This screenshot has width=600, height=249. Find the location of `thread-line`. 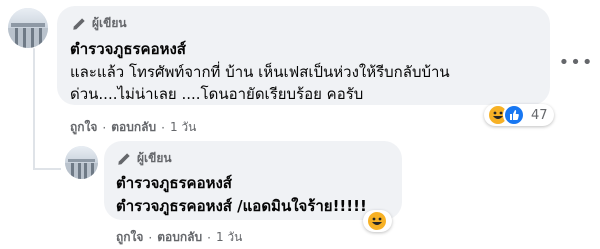

thread-line is located at coordinates (34, 109).